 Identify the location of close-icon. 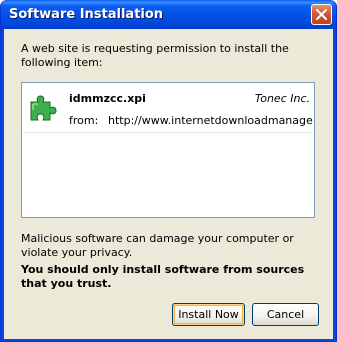
(321, 14).